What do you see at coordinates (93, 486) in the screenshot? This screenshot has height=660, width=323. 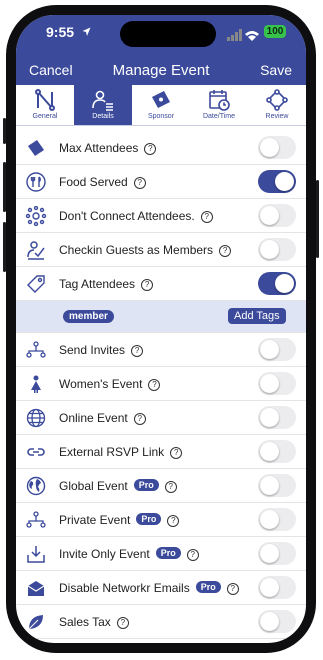 I see `setting-label: Global Event` at bounding box center [93, 486].